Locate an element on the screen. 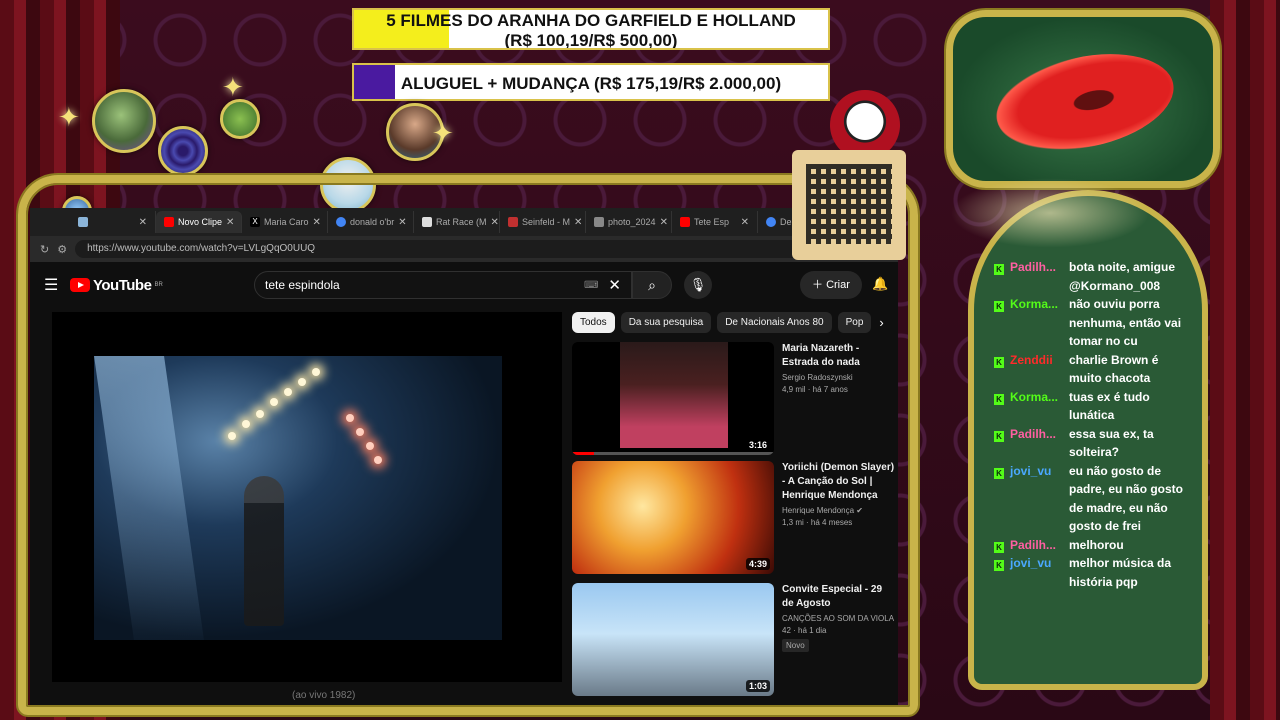 This screenshot has height=720, width=1280. create-button: ＋ Criar is located at coordinates (831, 285).